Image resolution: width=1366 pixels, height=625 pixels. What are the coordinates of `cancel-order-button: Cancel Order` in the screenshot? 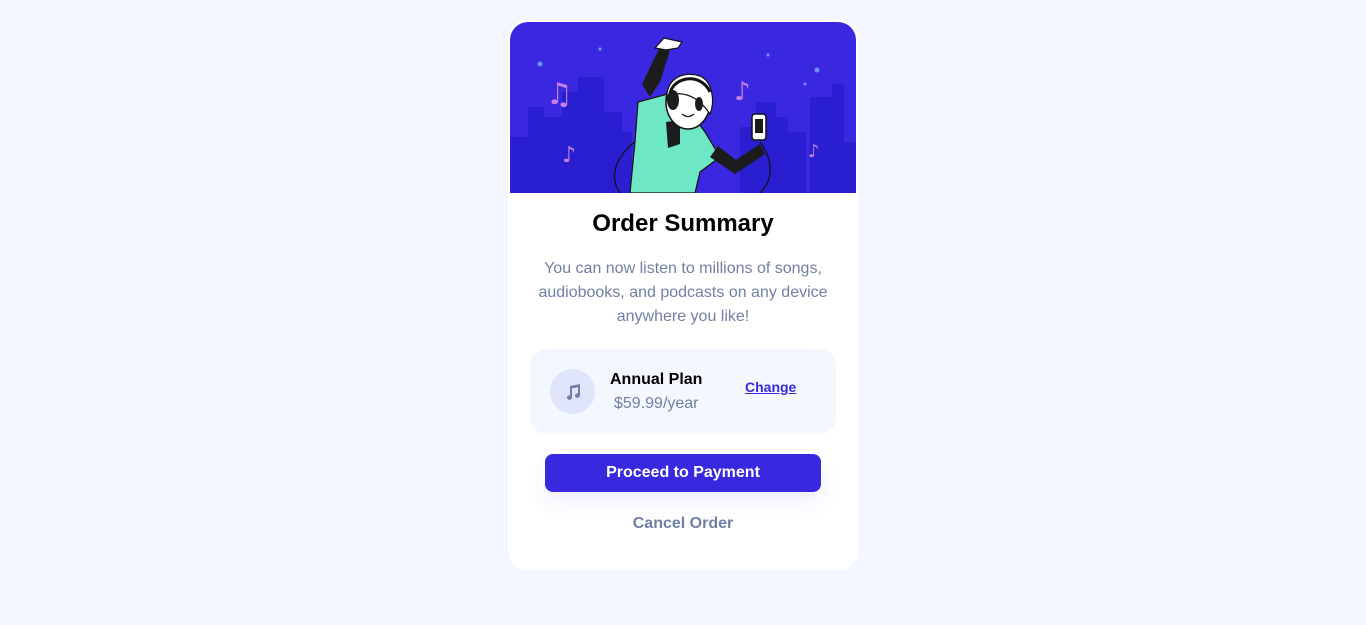 It's located at (683, 524).